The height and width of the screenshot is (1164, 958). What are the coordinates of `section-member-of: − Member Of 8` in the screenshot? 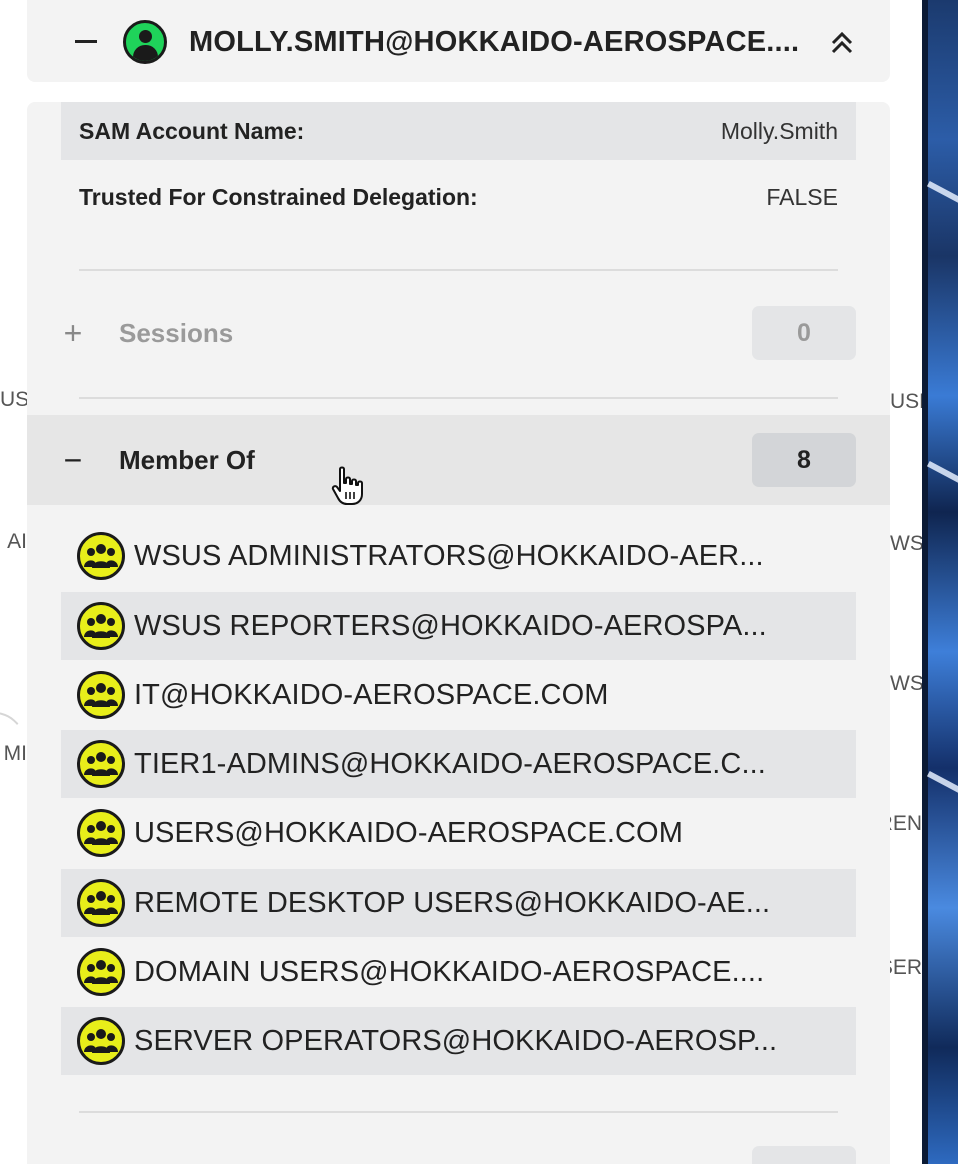 It's located at (458, 460).